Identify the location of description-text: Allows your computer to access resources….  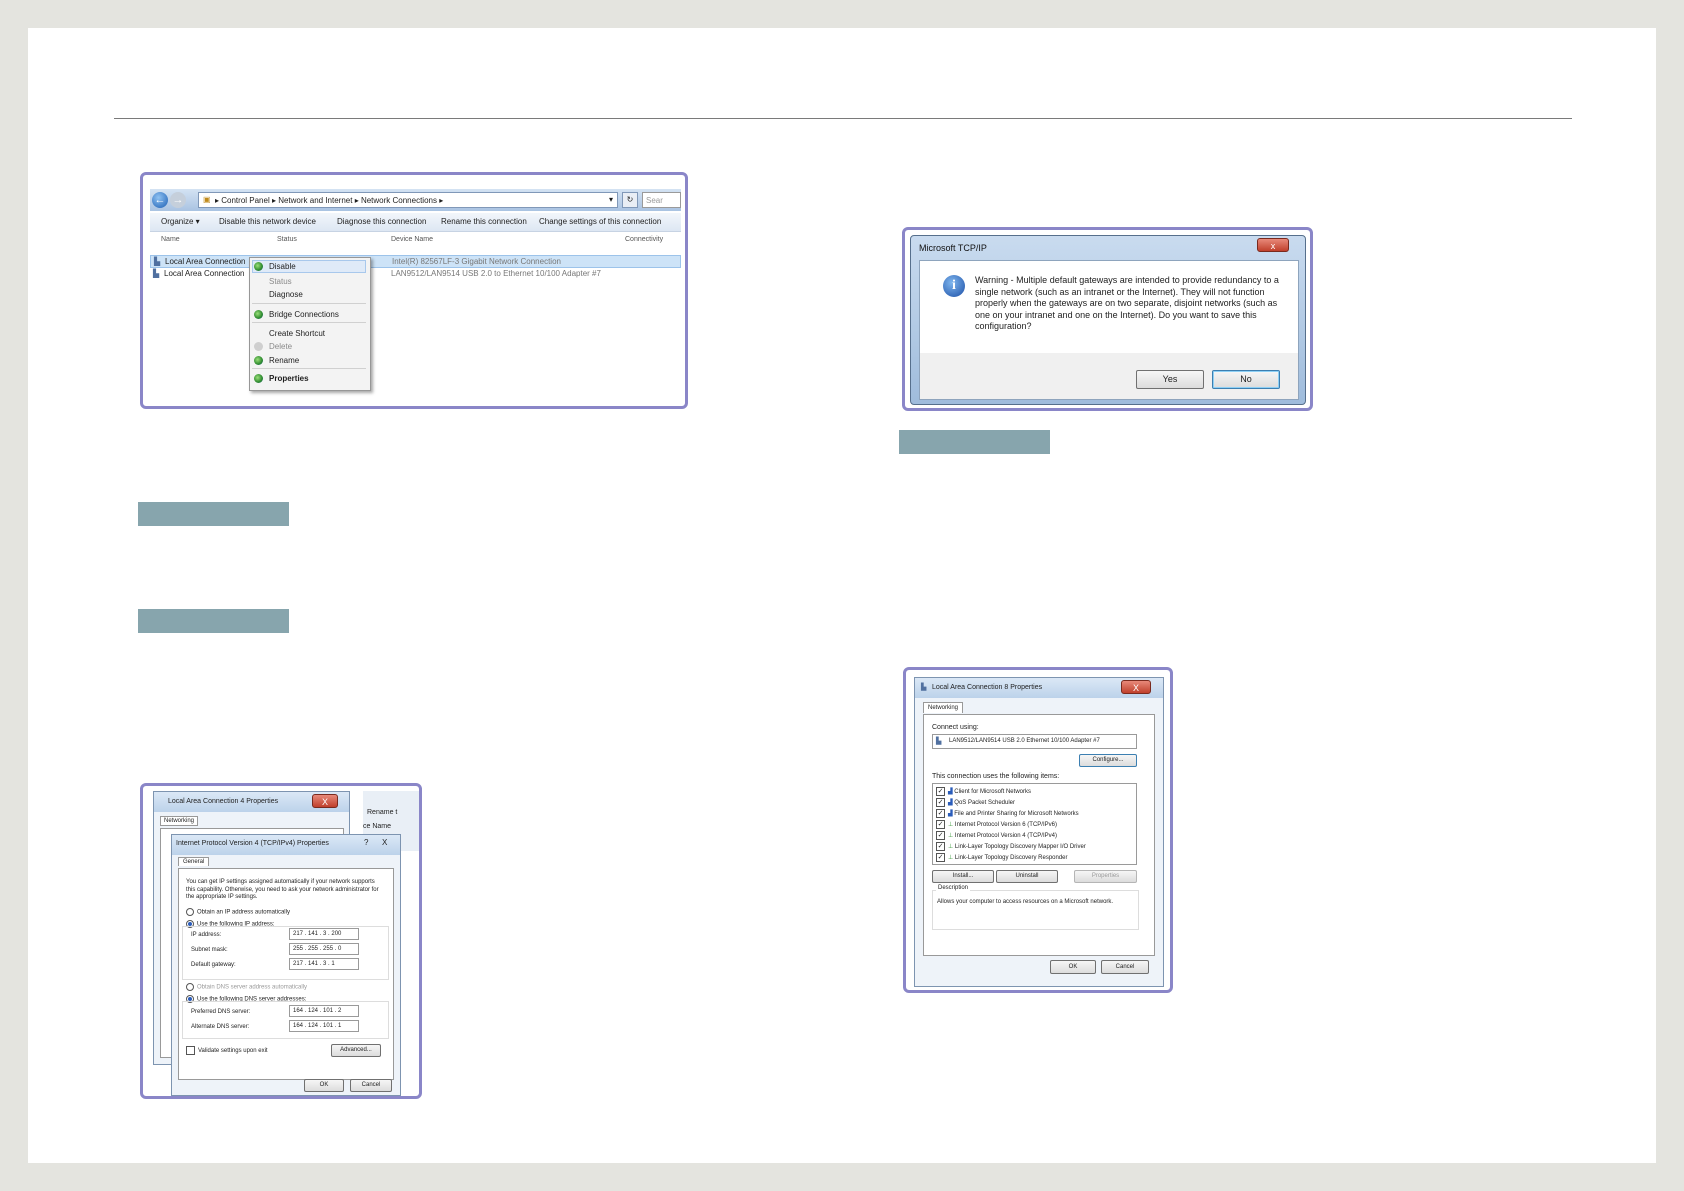
(1025, 902).